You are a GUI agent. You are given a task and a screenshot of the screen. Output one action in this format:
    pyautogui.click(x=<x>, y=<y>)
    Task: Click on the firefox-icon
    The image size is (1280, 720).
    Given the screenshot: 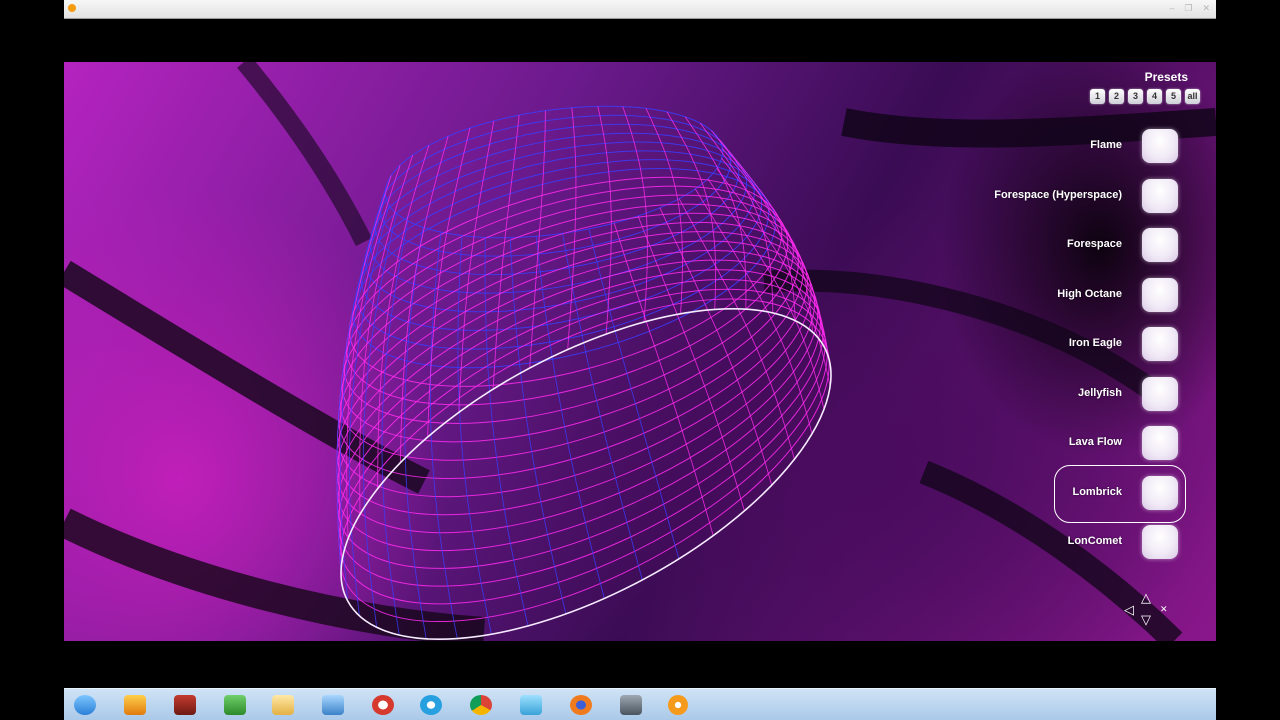 What is the action you would take?
    pyautogui.click(x=581, y=705)
    